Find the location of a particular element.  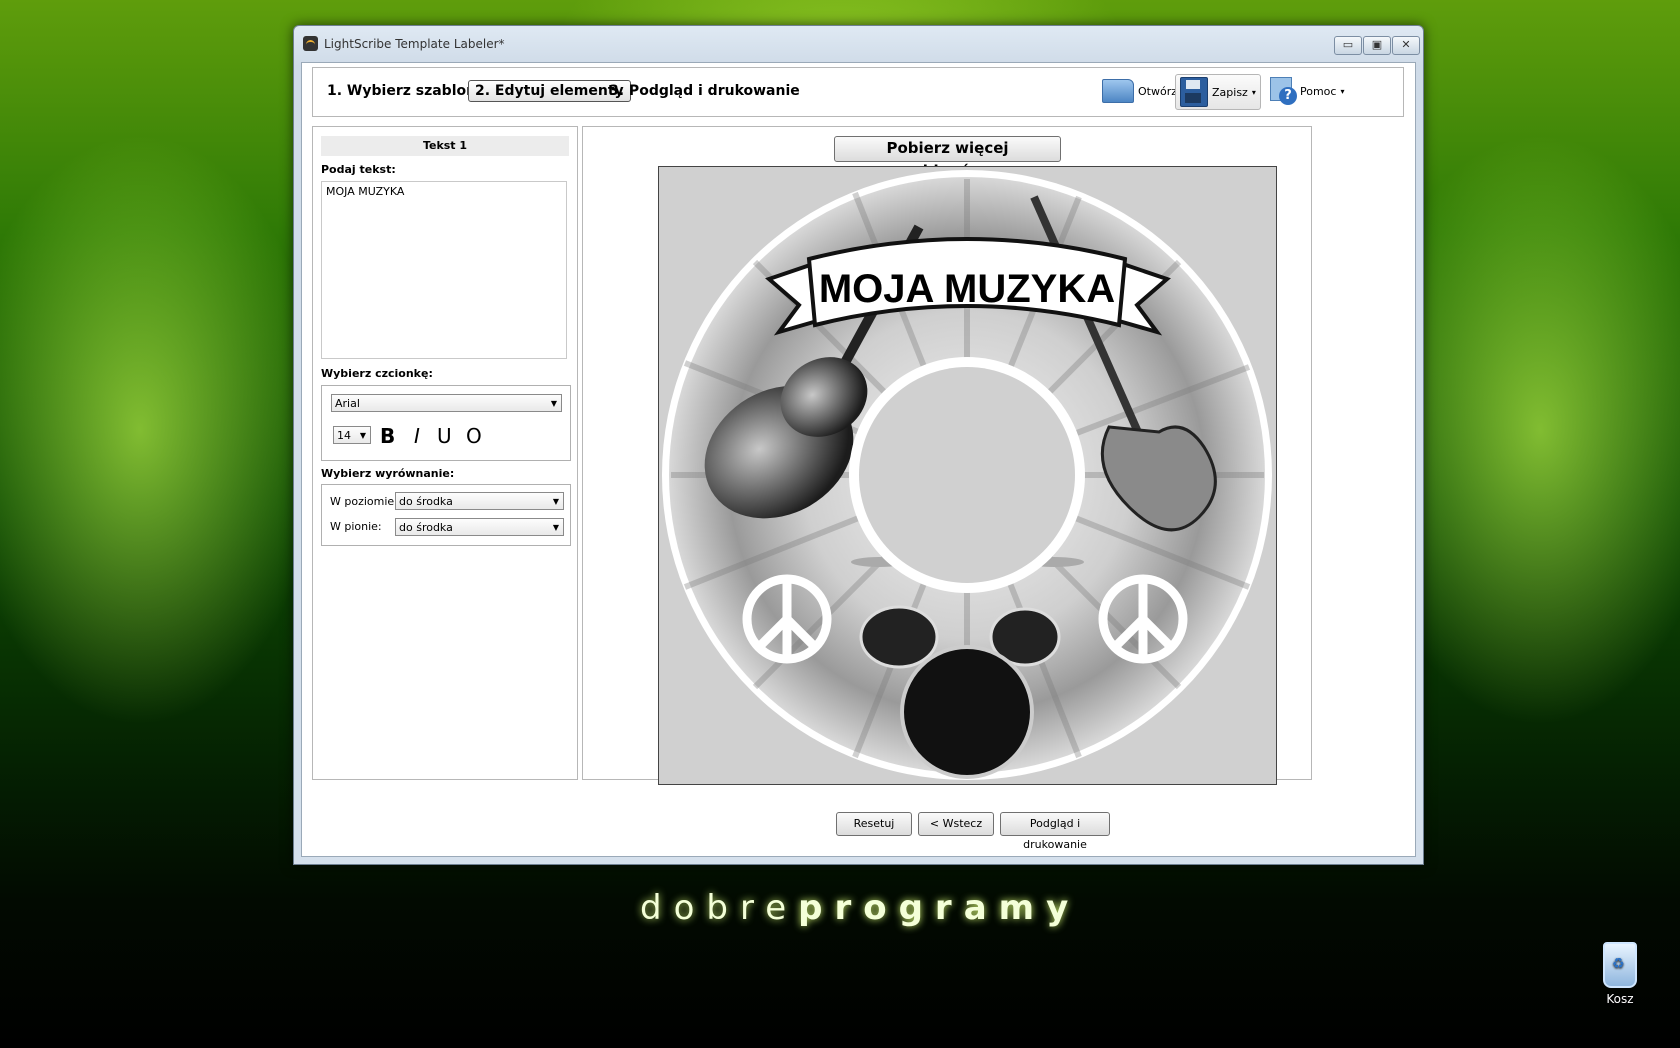

vertical-align-value: do środka is located at coordinates (426, 527).